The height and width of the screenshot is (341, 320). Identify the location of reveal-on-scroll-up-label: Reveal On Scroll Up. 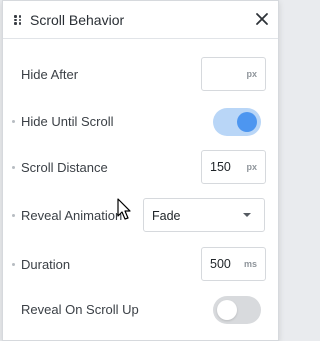
(80, 309).